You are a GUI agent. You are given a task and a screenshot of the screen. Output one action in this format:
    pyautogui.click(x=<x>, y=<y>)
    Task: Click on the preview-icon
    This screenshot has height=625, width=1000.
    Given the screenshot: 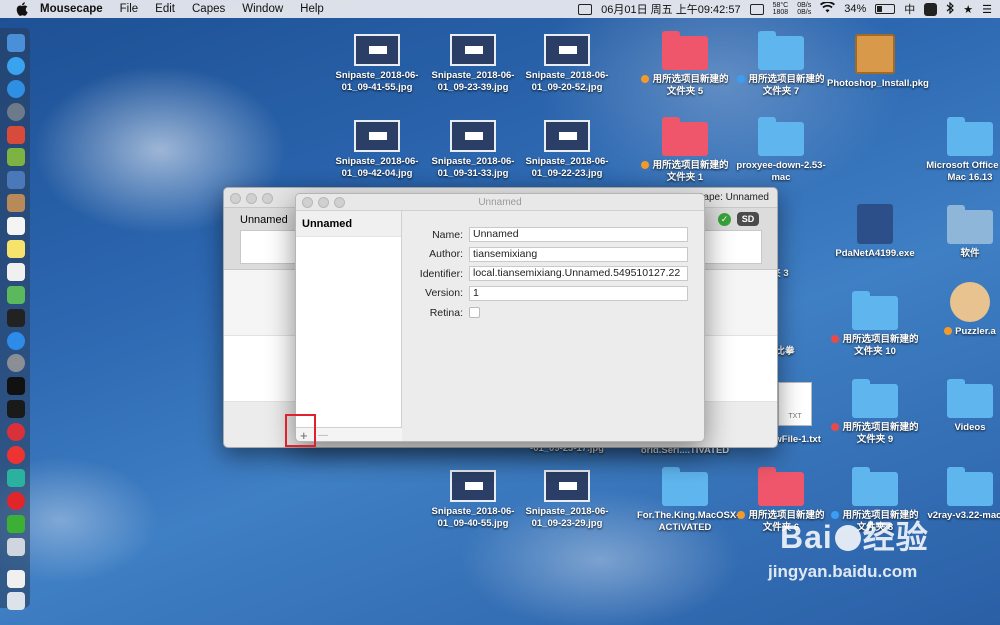 What is the action you would take?
    pyautogui.click(x=16, y=180)
    